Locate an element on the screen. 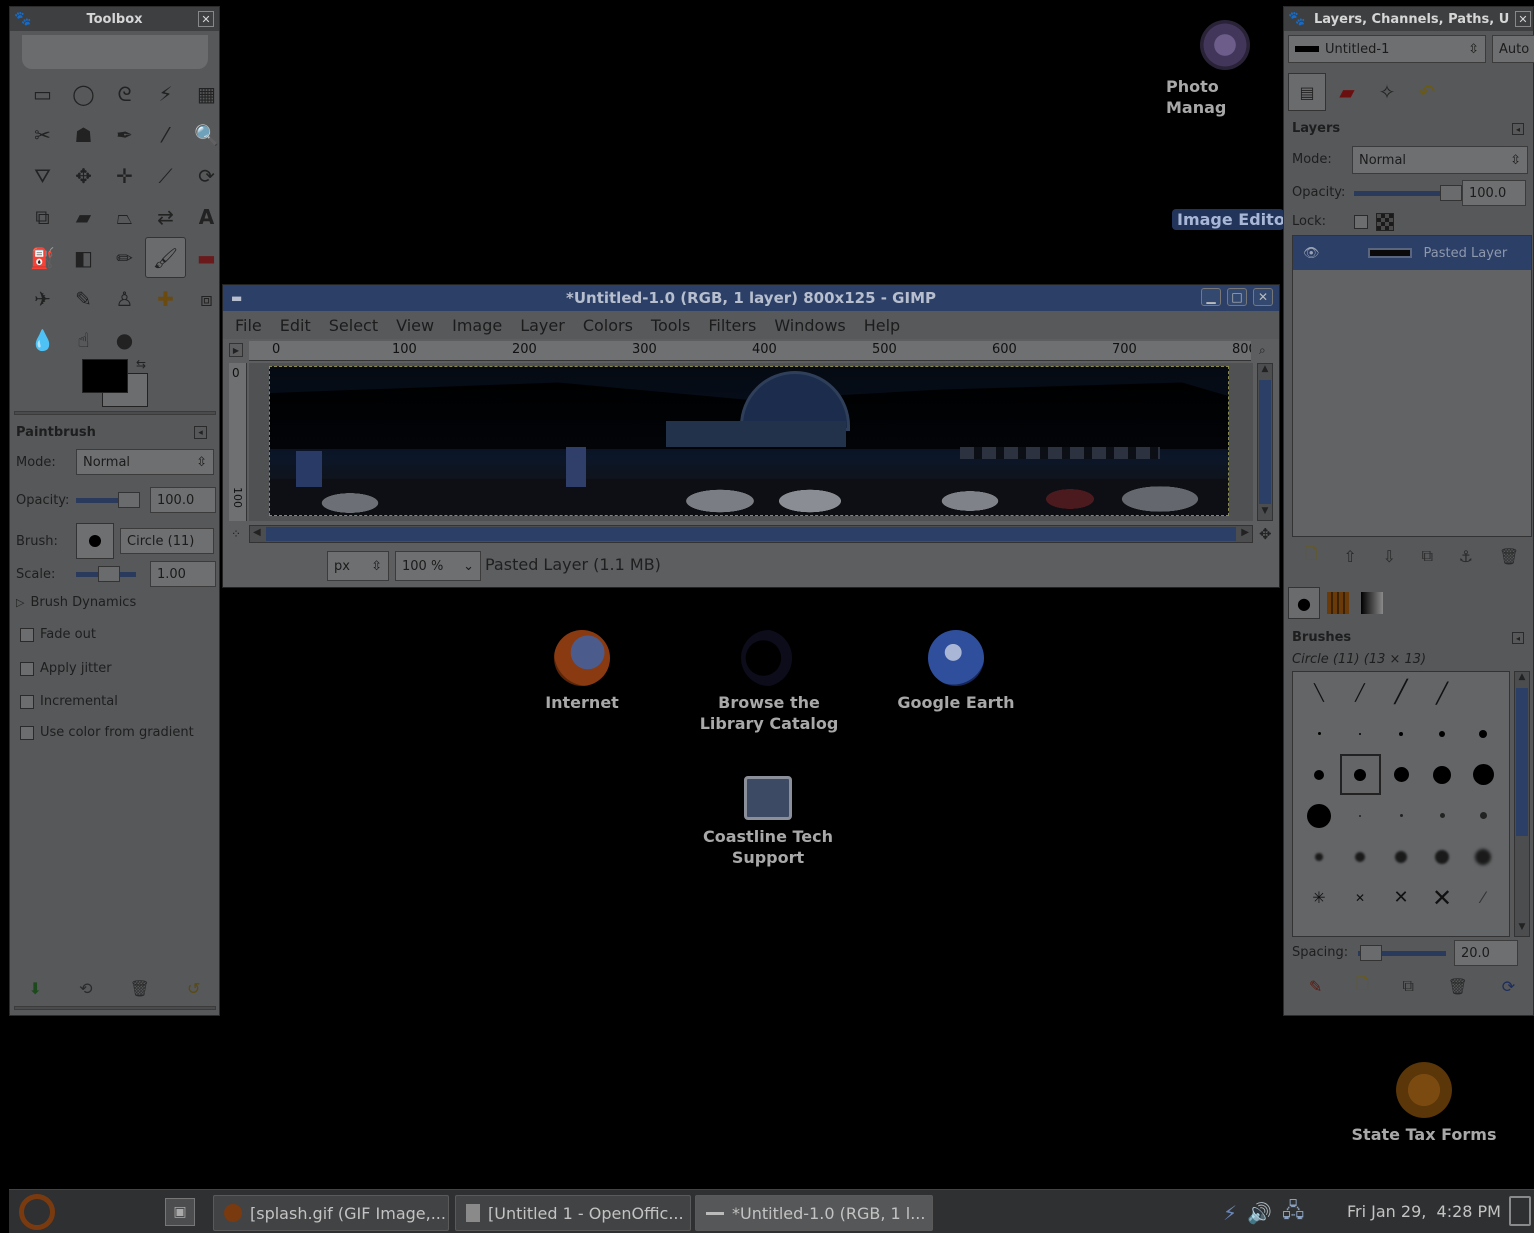  scroll-thumb is located at coordinates (1265, 442).